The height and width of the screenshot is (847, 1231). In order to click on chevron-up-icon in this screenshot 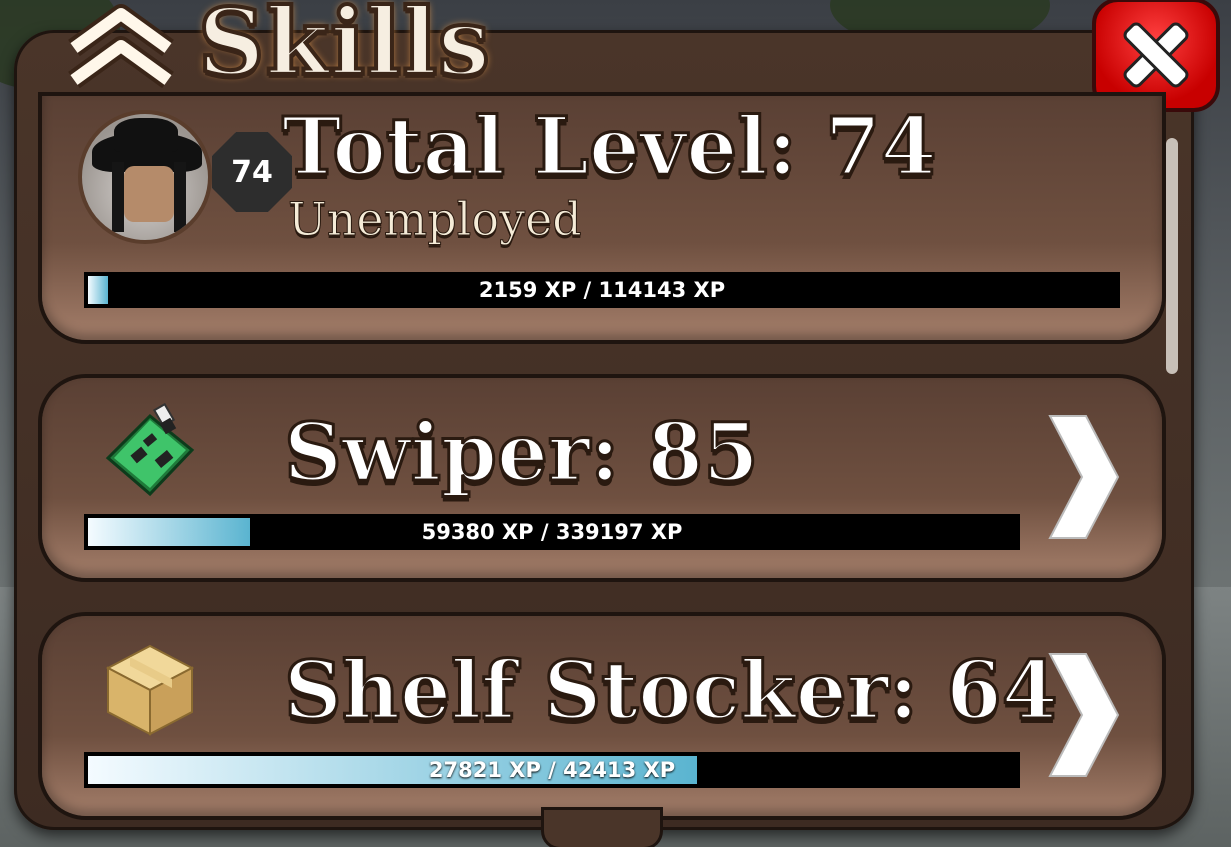, I will do `click(121, 46)`.